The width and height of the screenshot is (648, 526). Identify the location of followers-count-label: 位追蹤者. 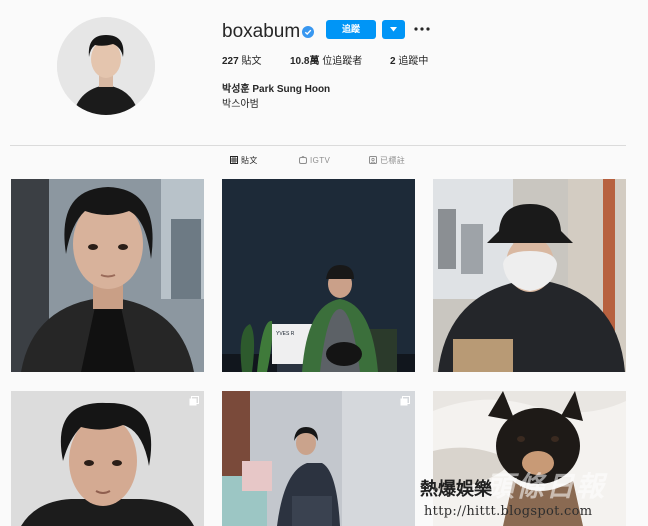
(342, 61).